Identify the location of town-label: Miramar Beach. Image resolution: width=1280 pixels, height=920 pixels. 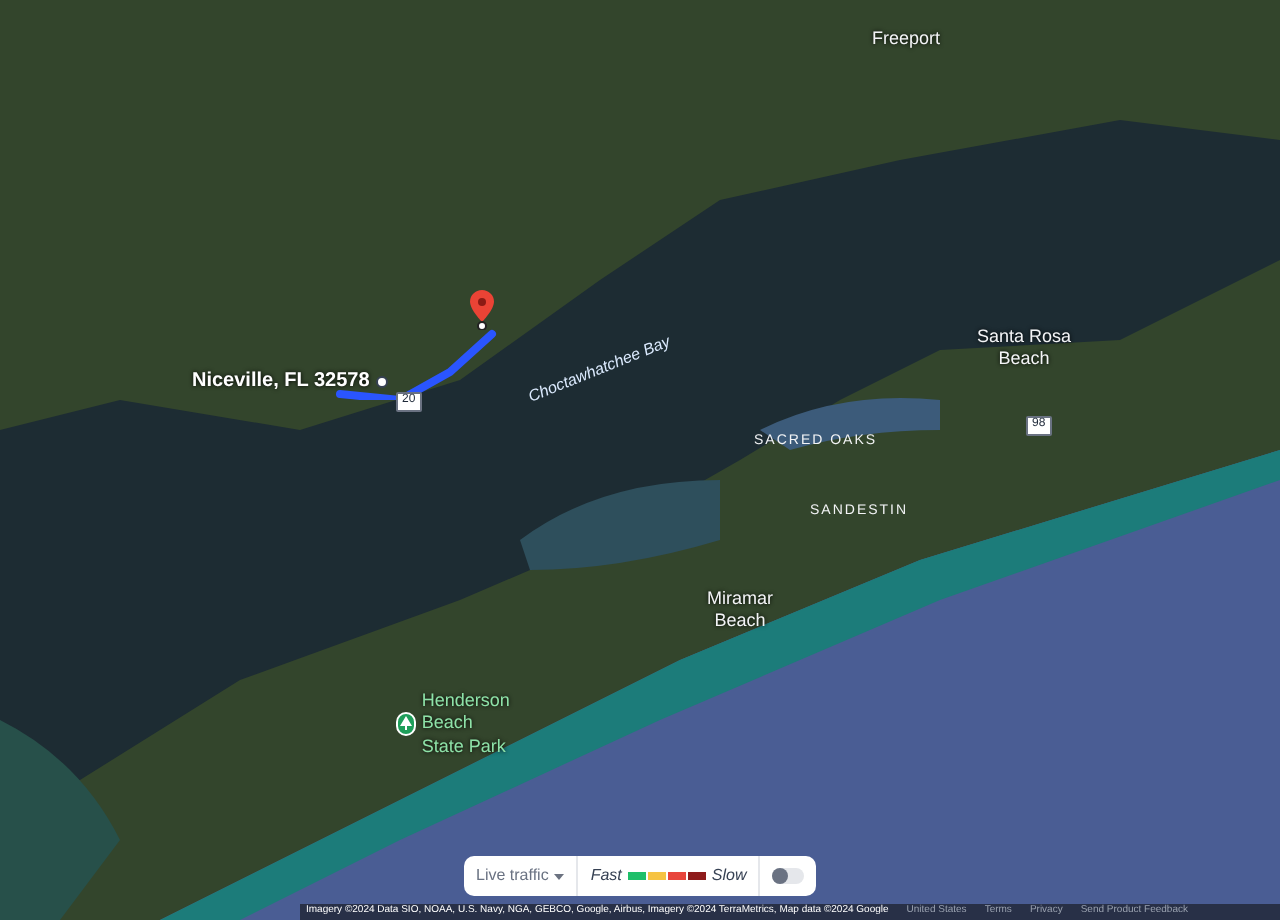
(740, 610).